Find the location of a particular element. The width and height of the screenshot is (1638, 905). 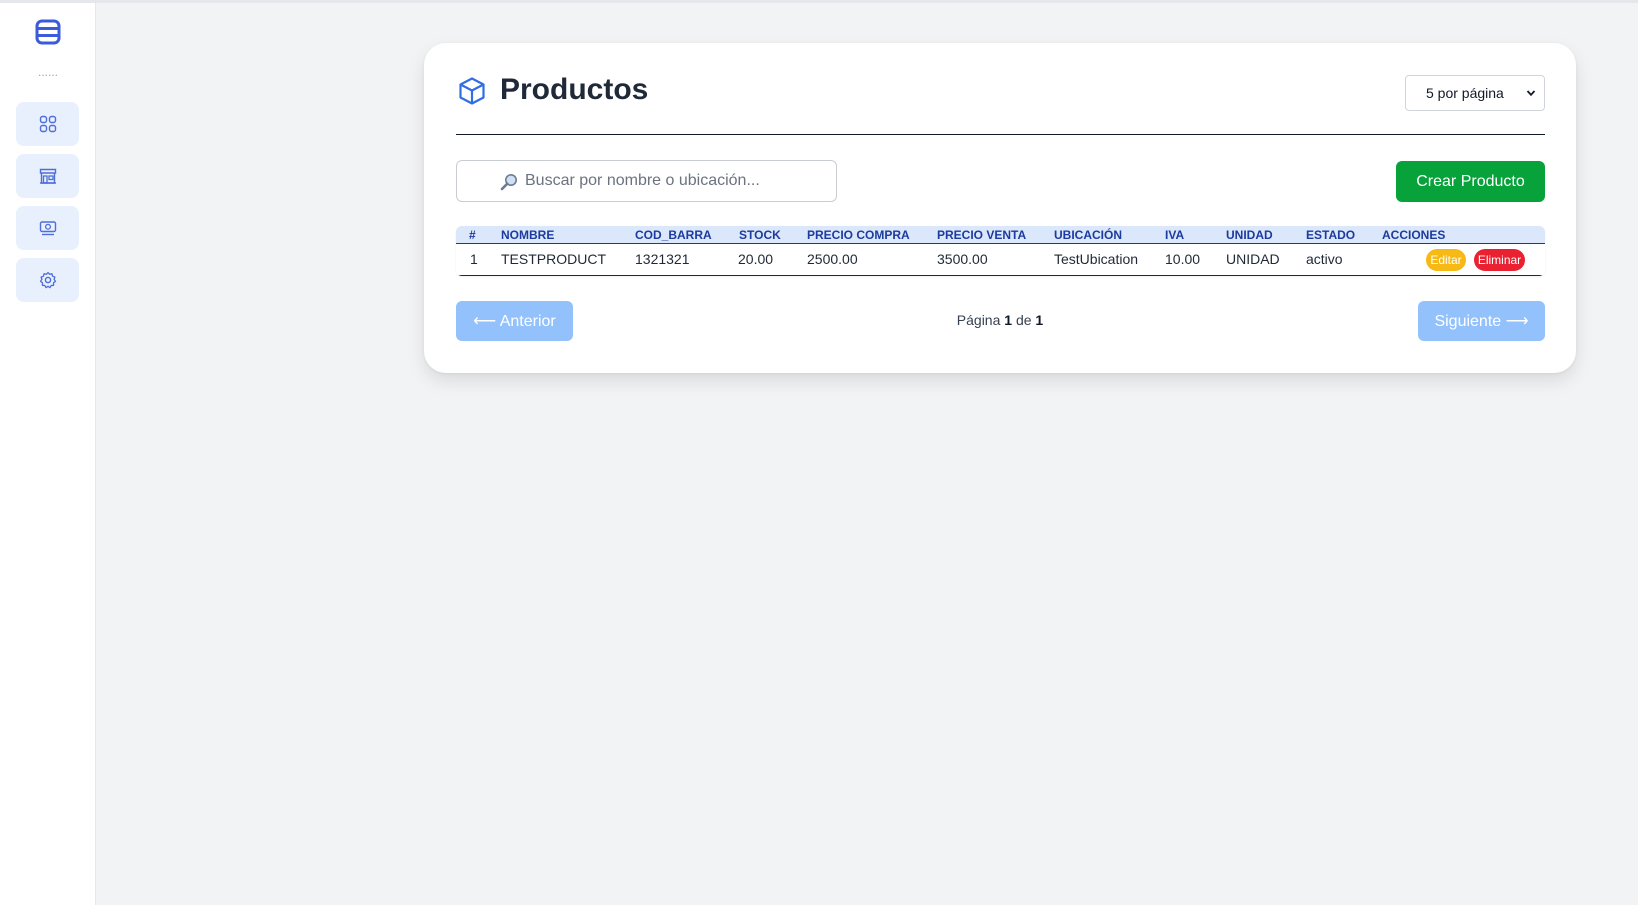

previous-page-button: ⟵ Anterior is located at coordinates (514, 321).